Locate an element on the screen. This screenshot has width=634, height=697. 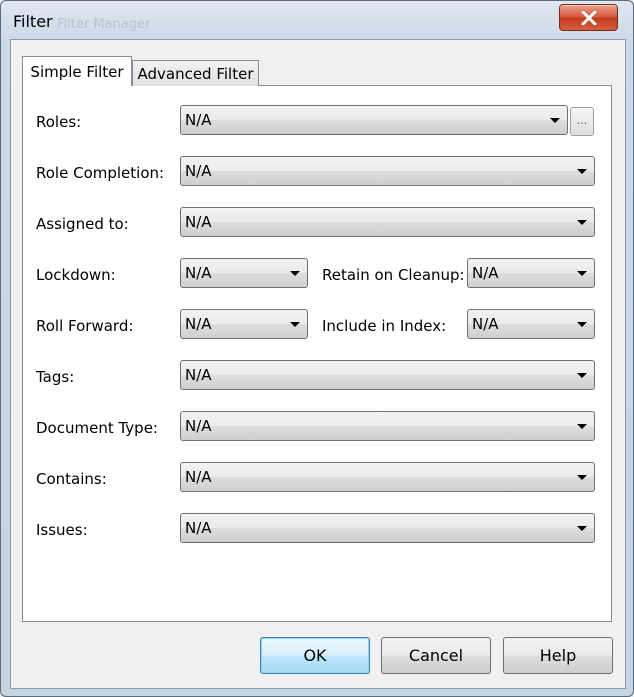
lockdown-dropdown: N/A is located at coordinates (244, 273).